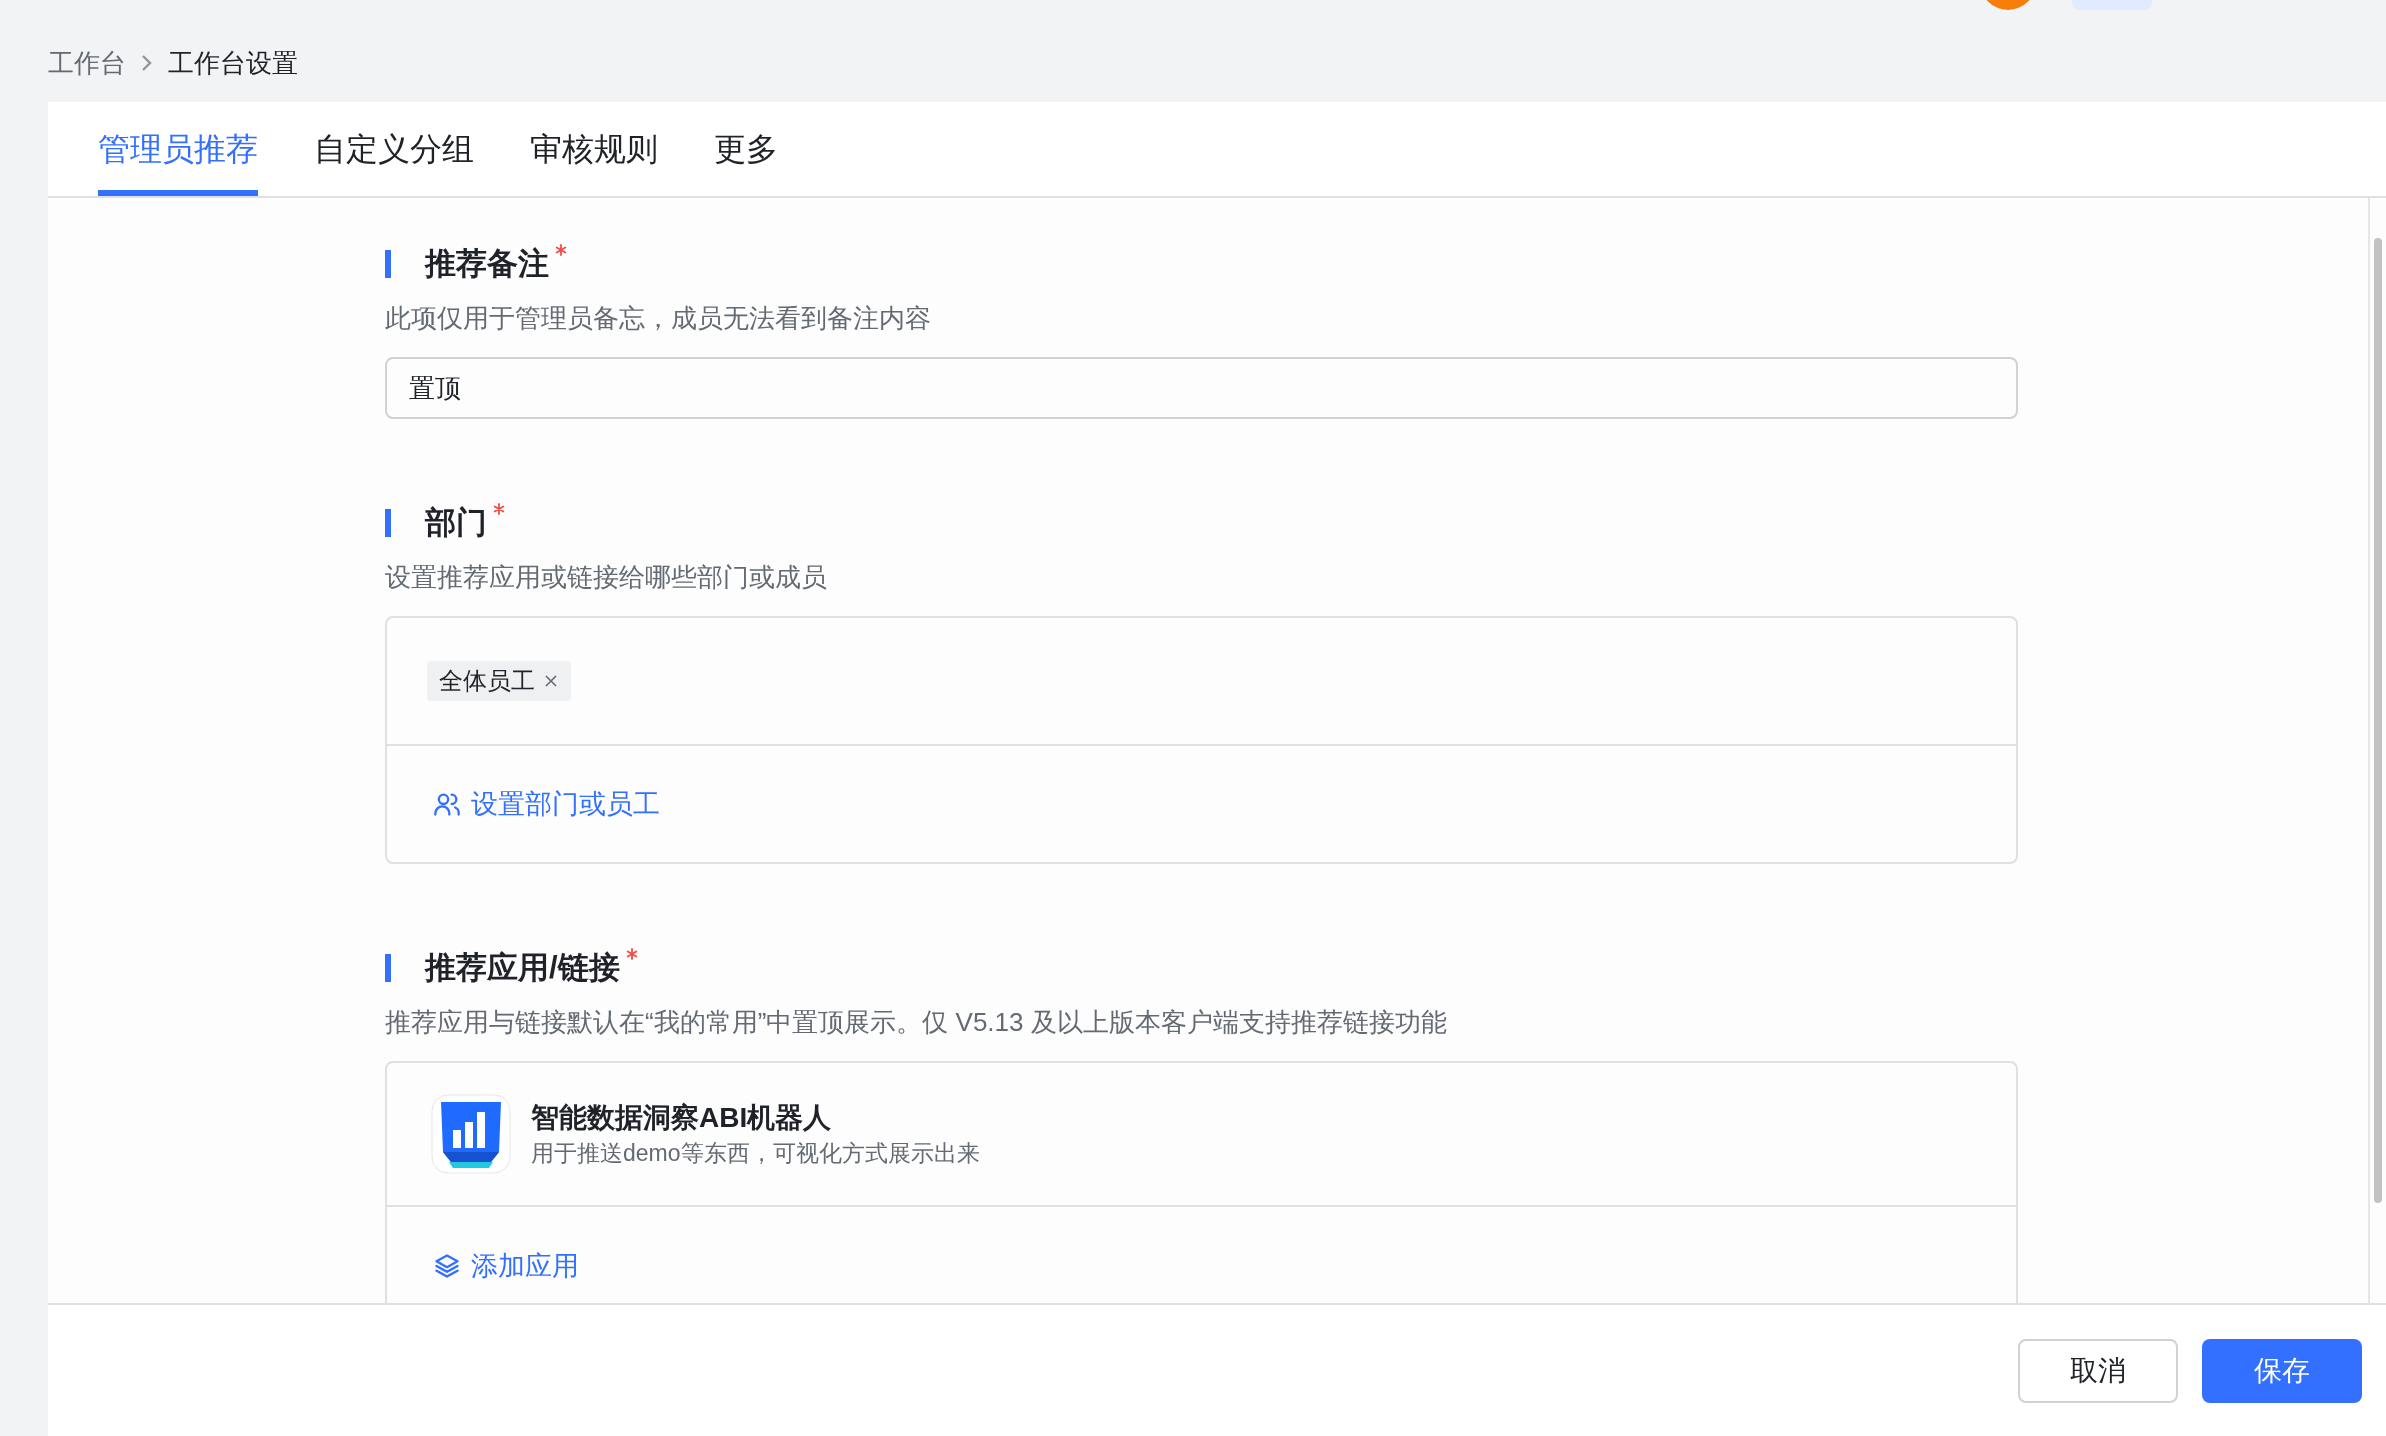 This screenshot has height=1436, width=2386. Describe the element at coordinates (546, 804) in the screenshot. I see `set-members-link: 设置部门或员工` at that location.